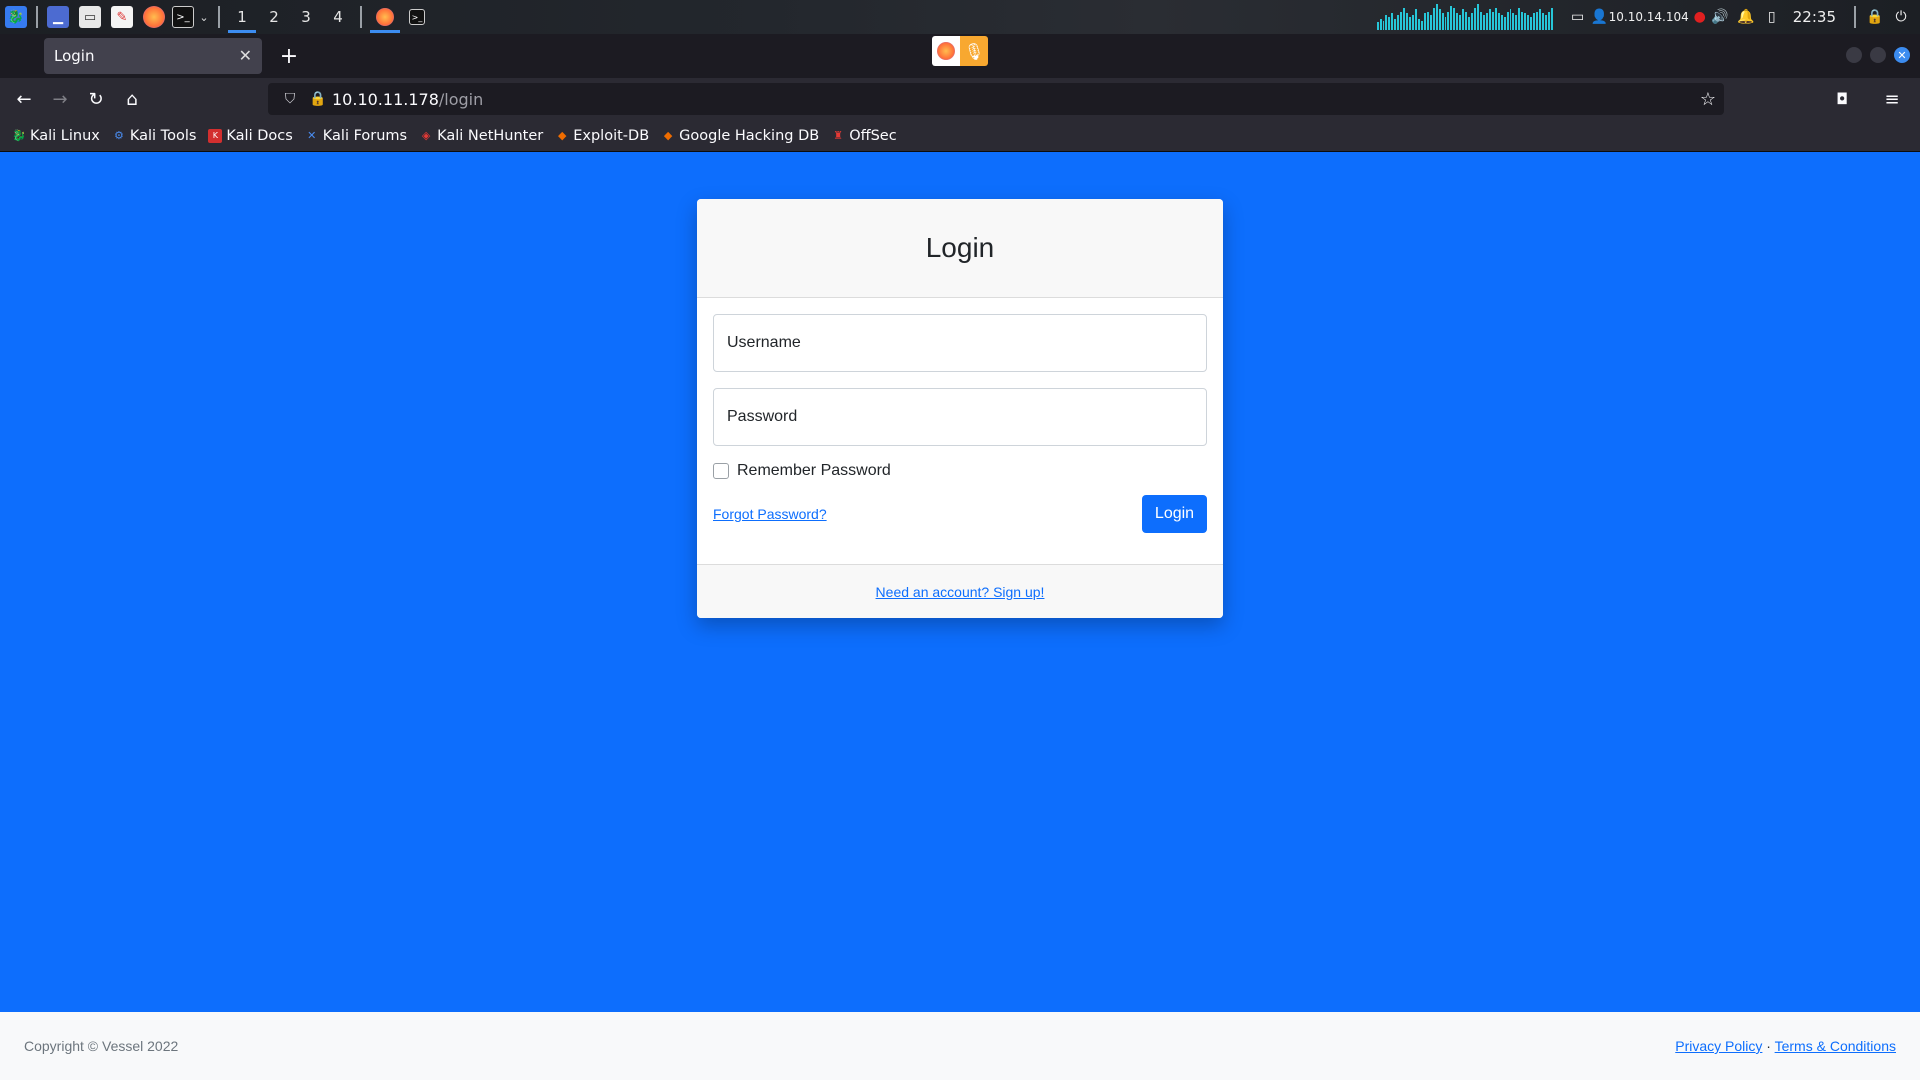  What do you see at coordinates (1878, 55) in the screenshot?
I see `maximize-button` at bounding box center [1878, 55].